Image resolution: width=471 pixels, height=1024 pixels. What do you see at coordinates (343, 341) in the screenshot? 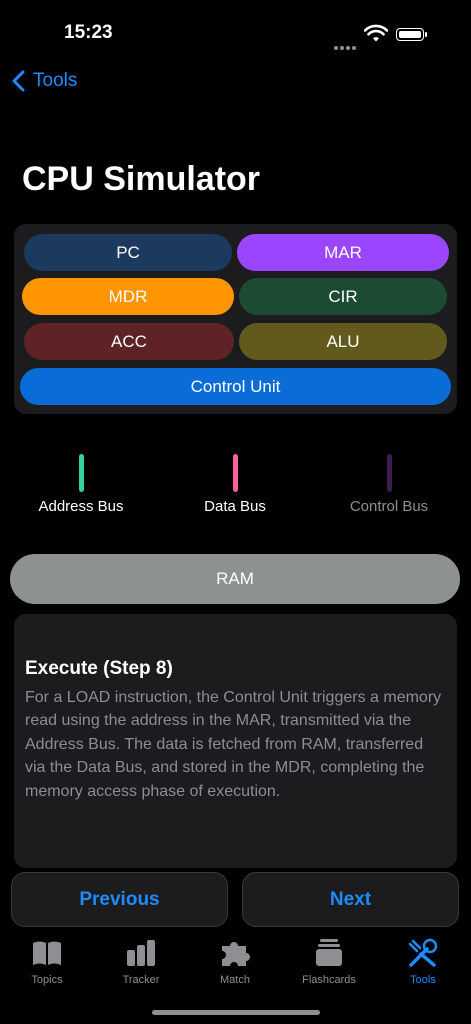
I see `register-alu: ALU` at bounding box center [343, 341].